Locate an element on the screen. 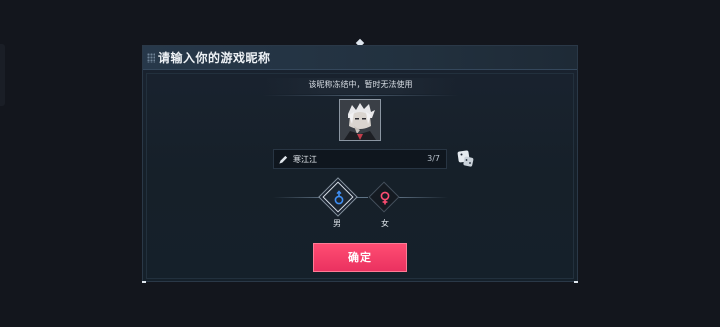 This screenshot has width=720, height=327. gender-female-button is located at coordinates (384, 197).